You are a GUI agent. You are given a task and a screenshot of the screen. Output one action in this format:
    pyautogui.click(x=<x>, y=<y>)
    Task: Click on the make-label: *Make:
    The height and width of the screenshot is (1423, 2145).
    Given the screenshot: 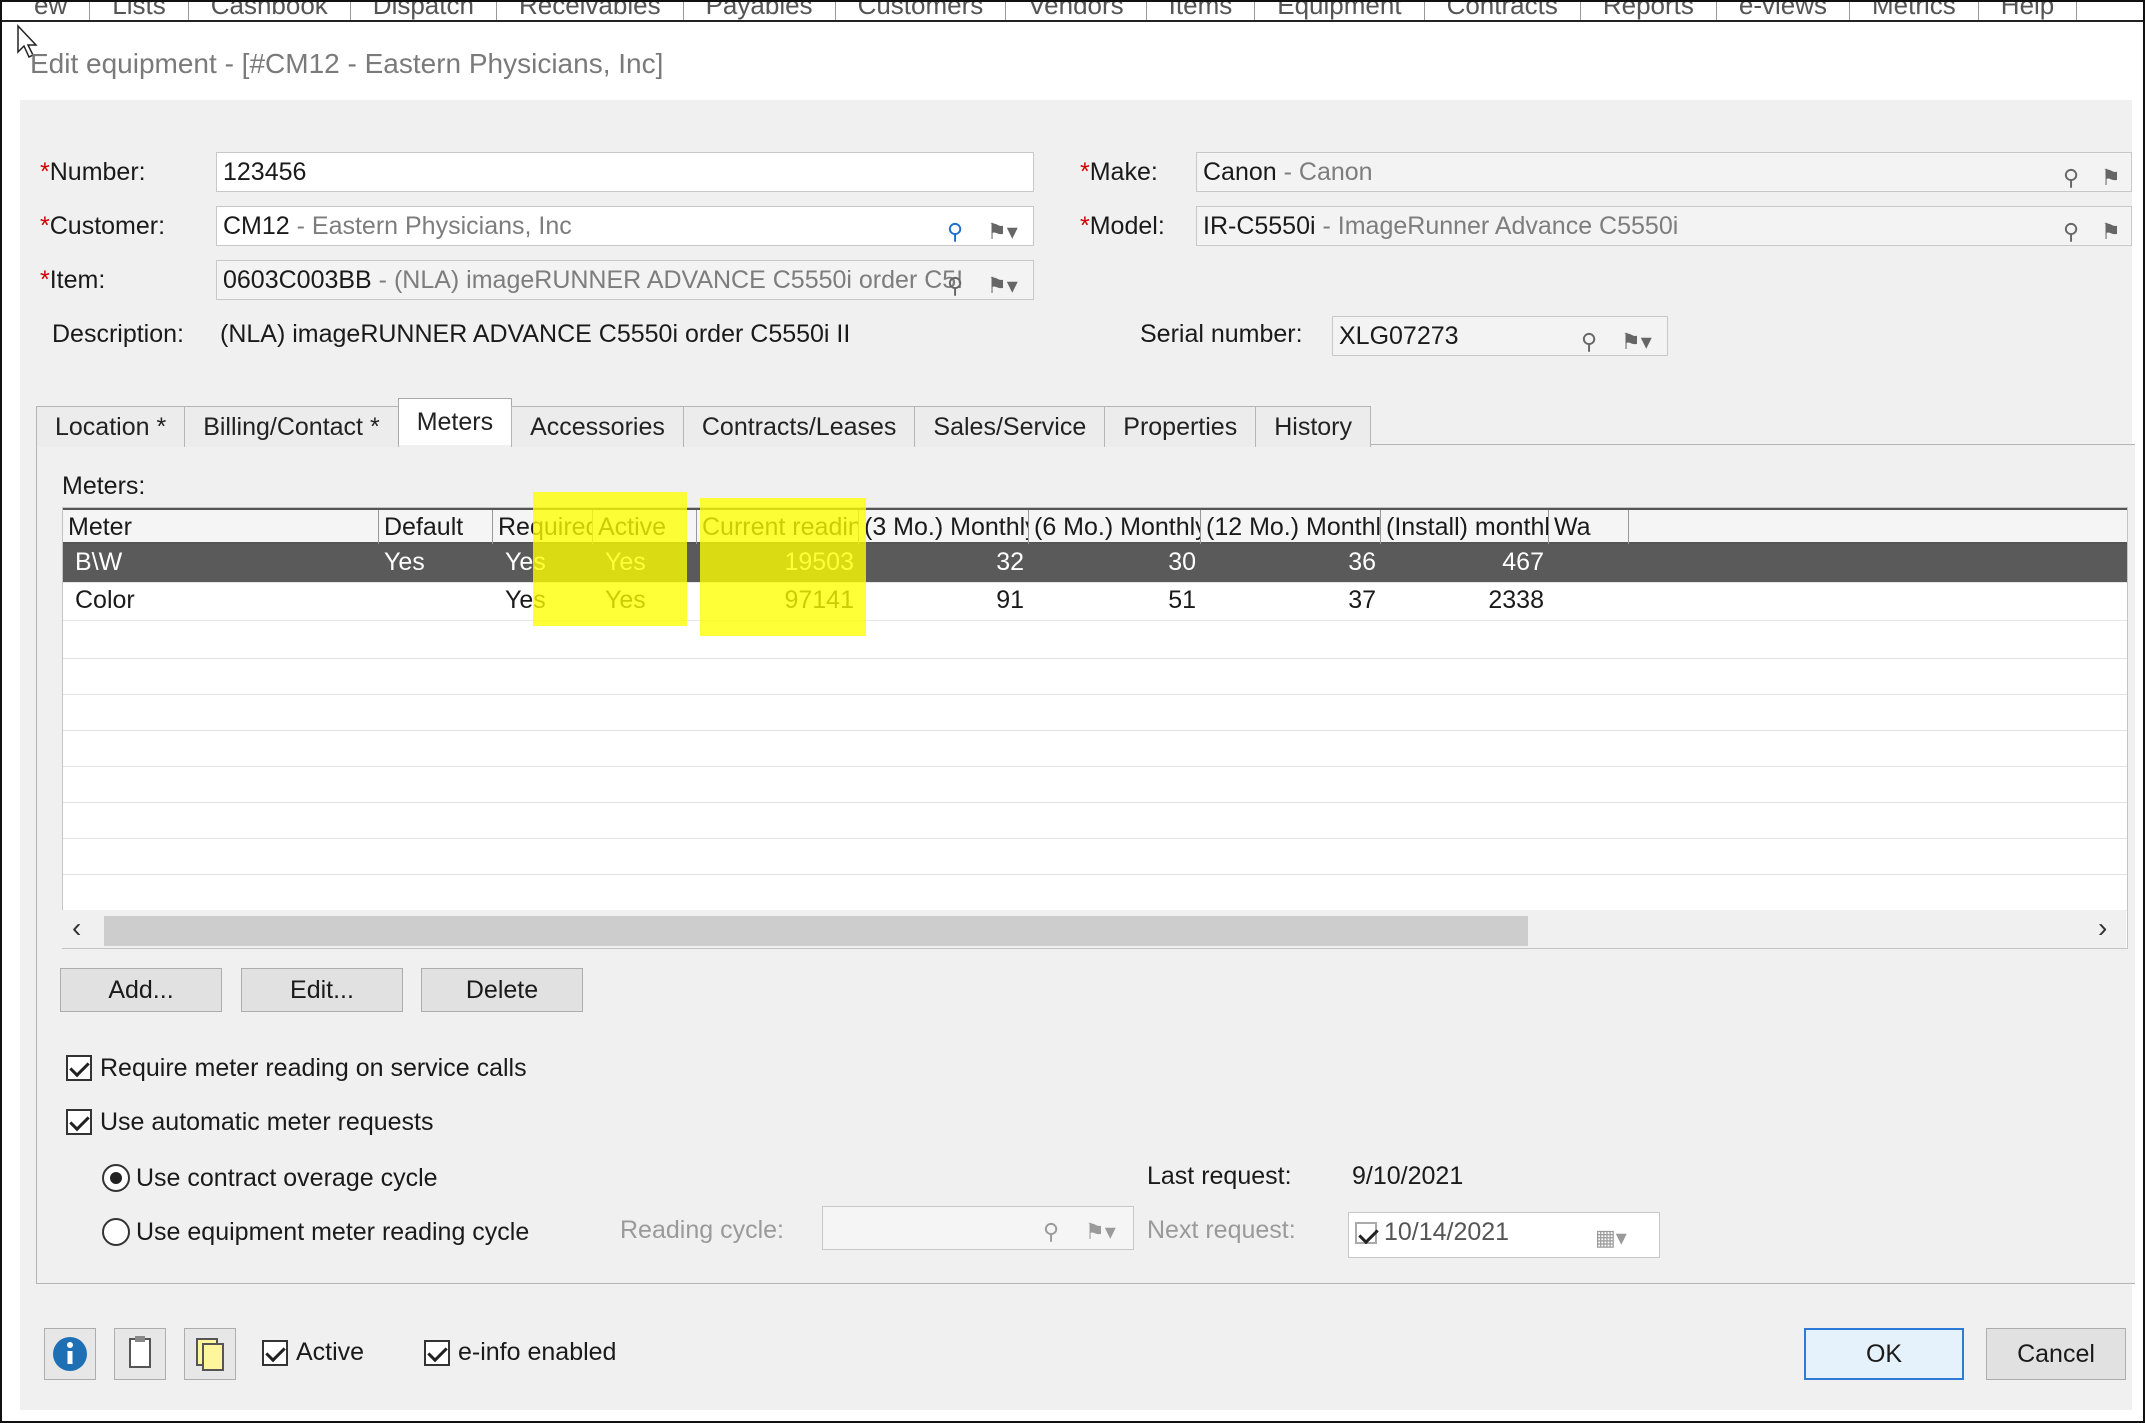 What is the action you would take?
    pyautogui.click(x=1119, y=172)
    